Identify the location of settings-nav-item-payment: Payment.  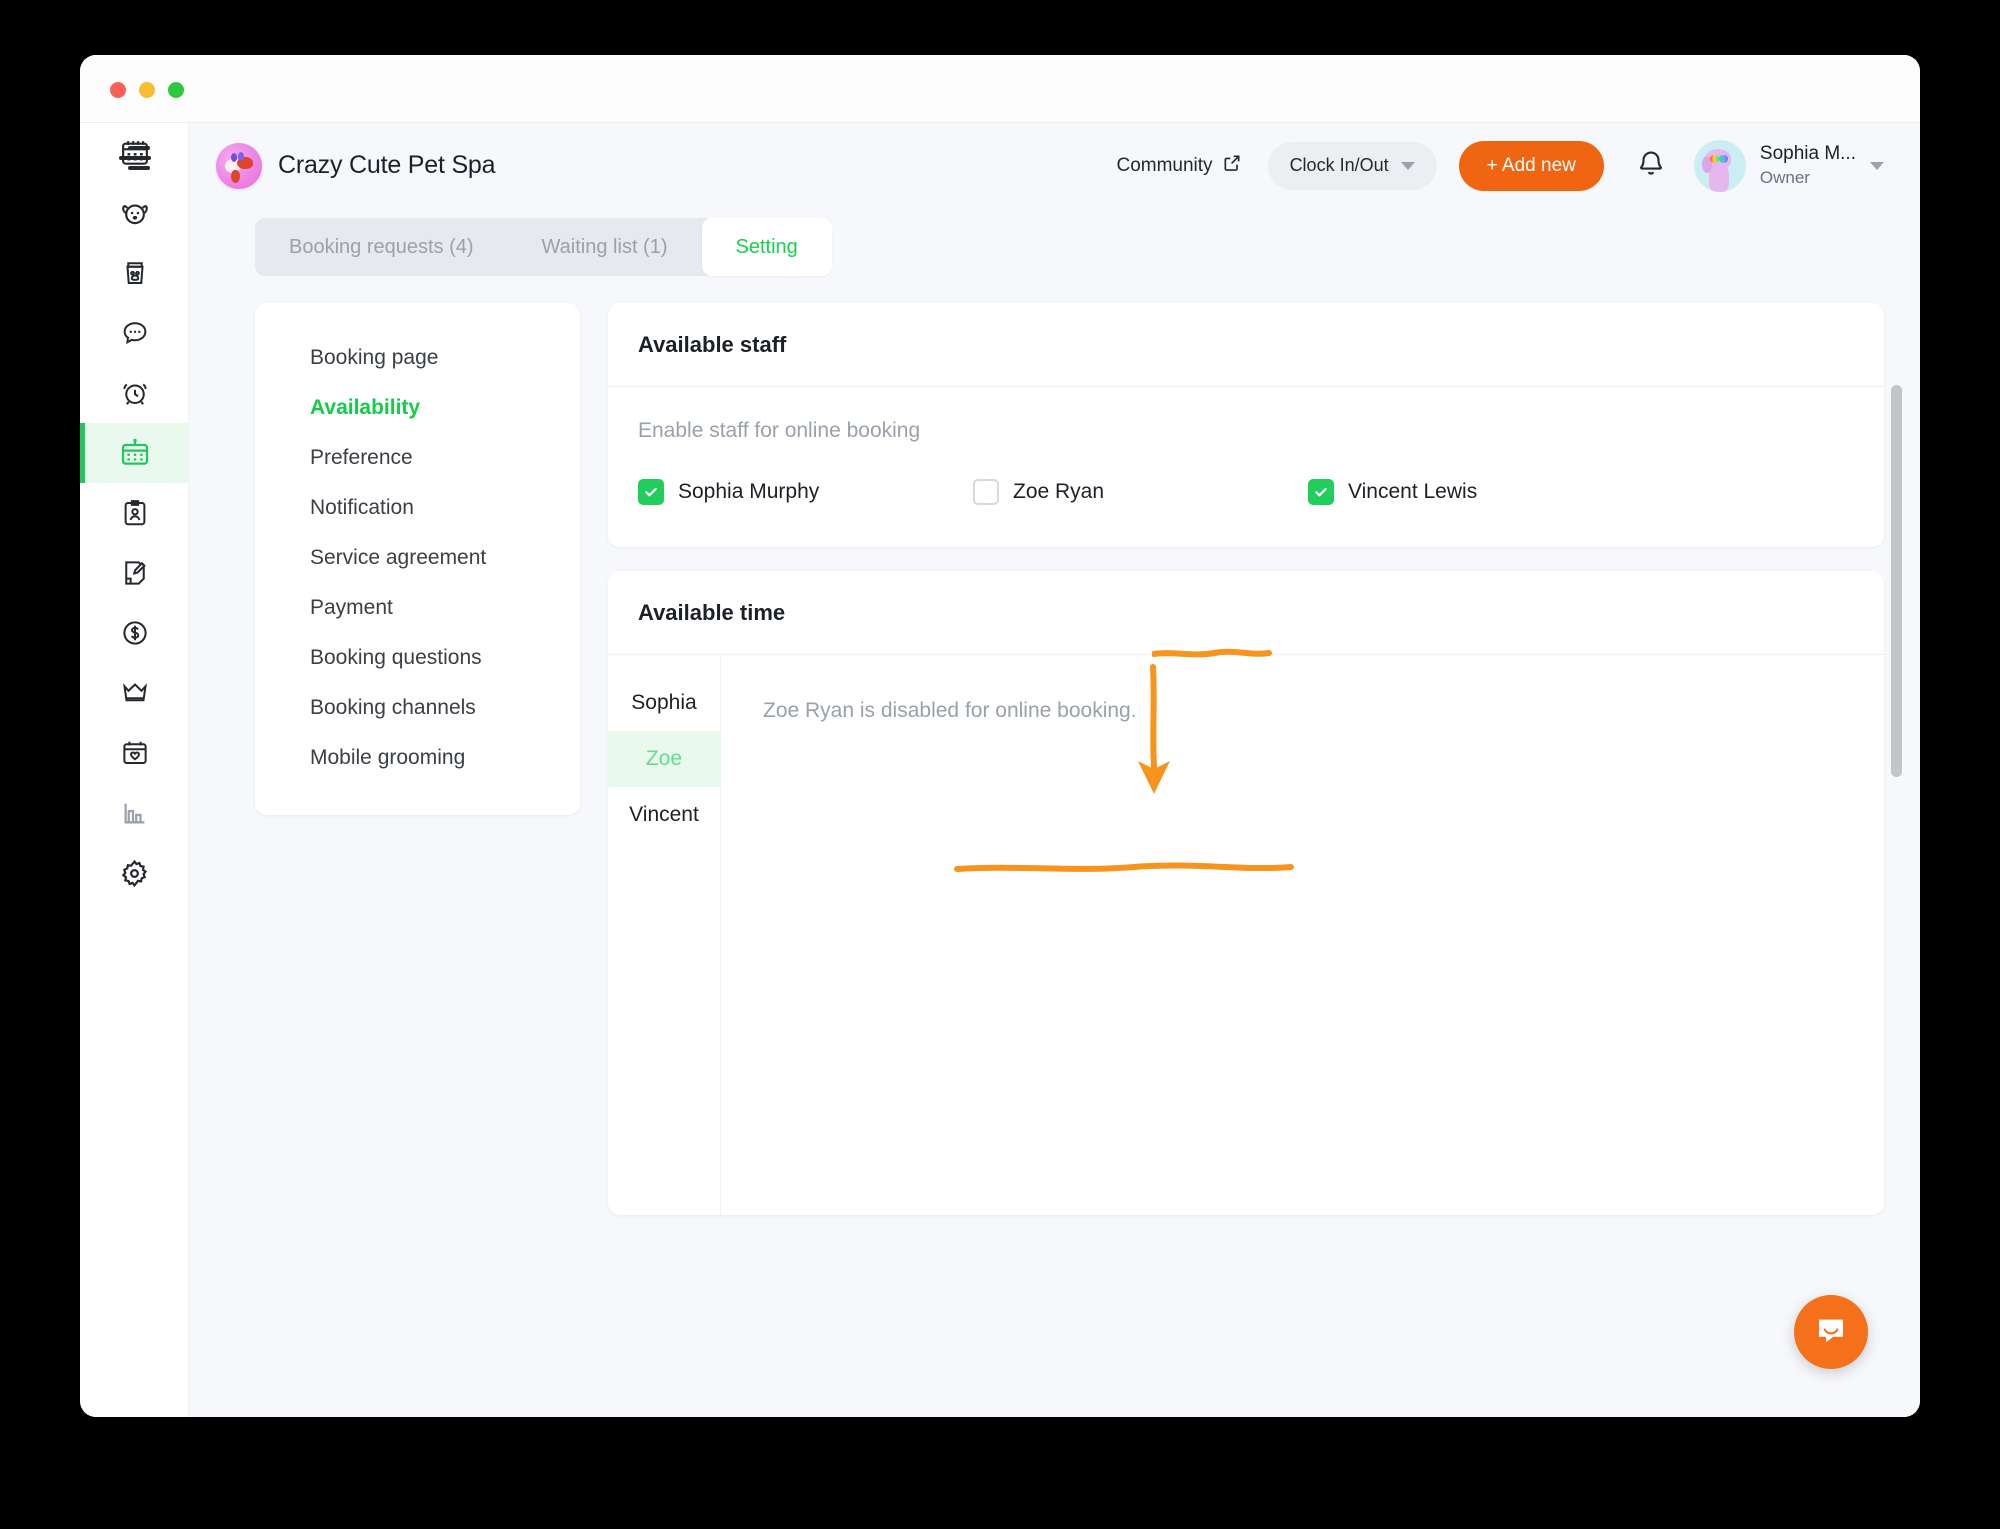
(417, 608).